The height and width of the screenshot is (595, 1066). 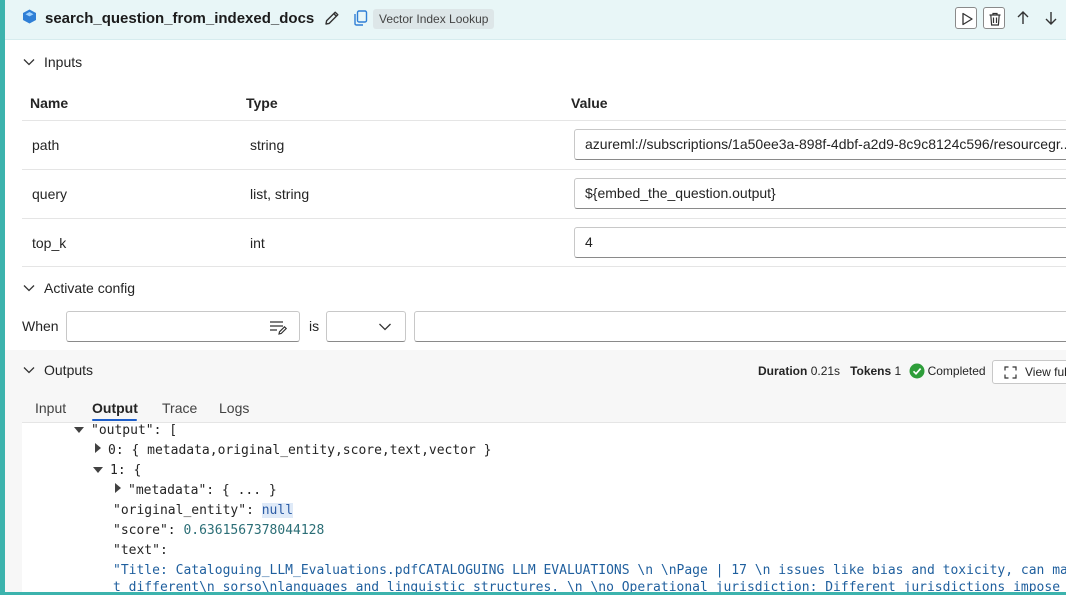 What do you see at coordinates (112, 450) in the screenshot?
I see `json-key: 0` at bounding box center [112, 450].